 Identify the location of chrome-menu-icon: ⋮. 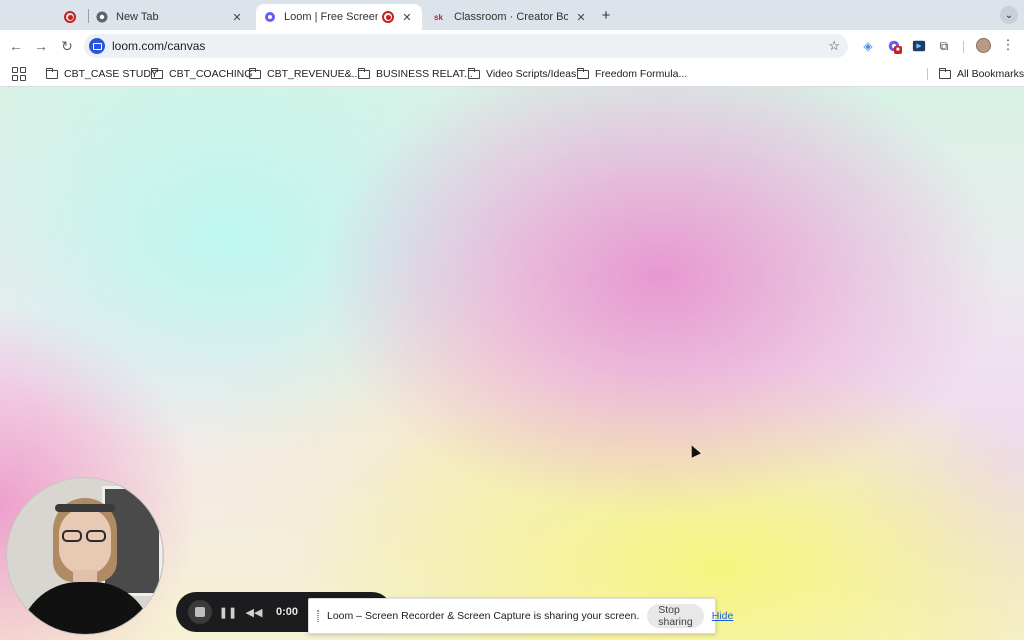
(1008, 45).